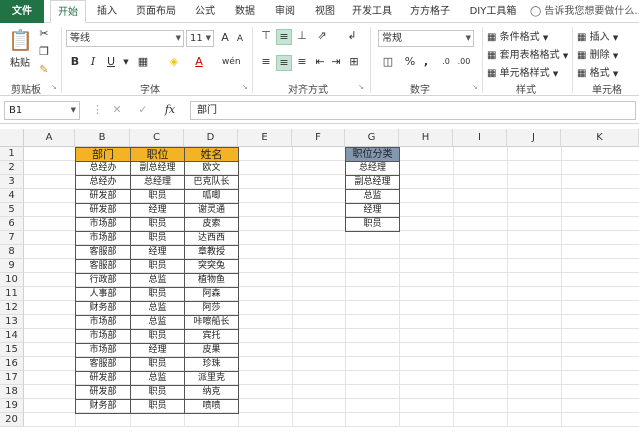 The height and width of the screenshot is (438, 639). I want to click on font-launcher-icon: ↘, so click(245, 87).